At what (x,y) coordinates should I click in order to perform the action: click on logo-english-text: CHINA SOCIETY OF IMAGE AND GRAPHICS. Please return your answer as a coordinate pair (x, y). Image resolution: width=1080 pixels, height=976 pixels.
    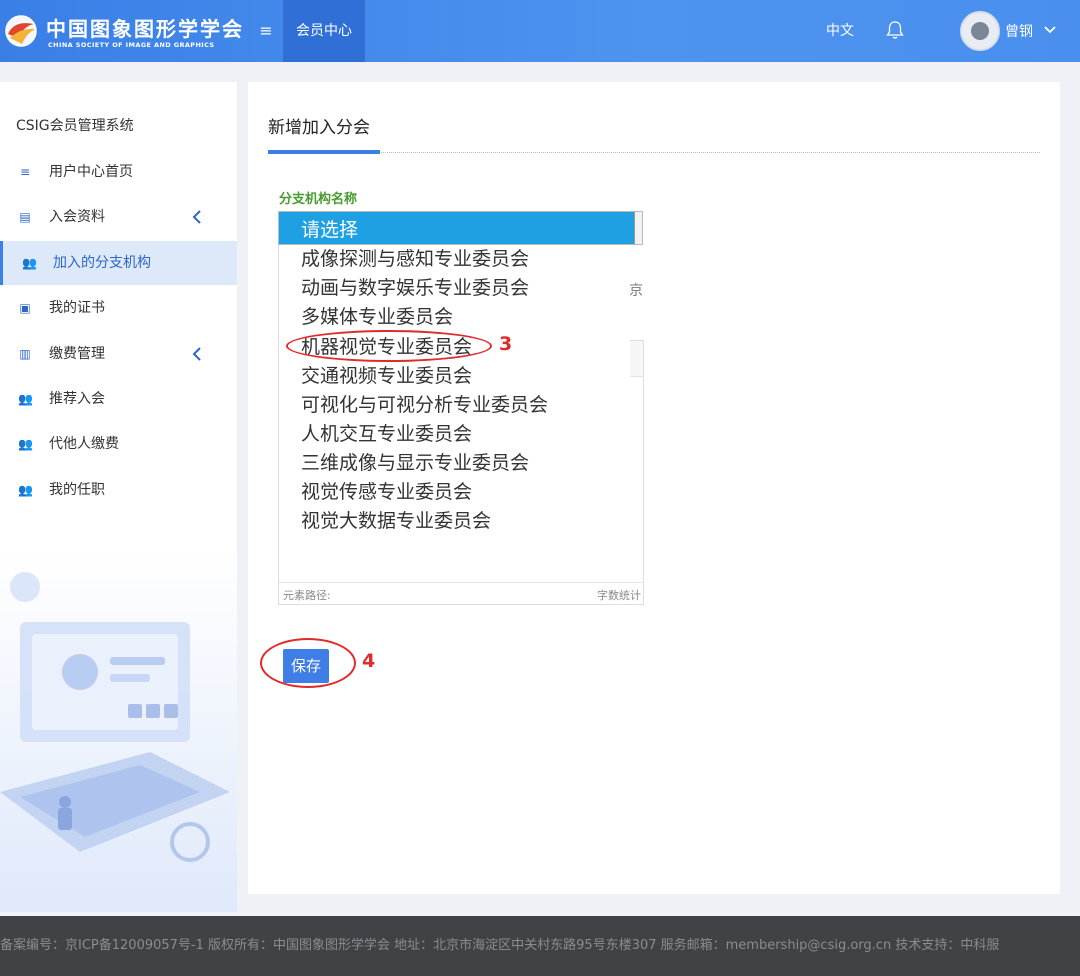
    Looking at the image, I should click on (131, 45).